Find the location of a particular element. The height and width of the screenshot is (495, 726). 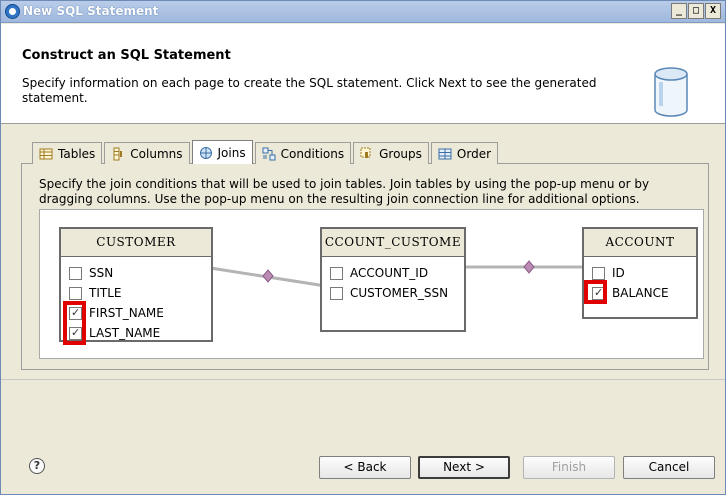

column-row: ACCOUNT_ID is located at coordinates (393, 273).